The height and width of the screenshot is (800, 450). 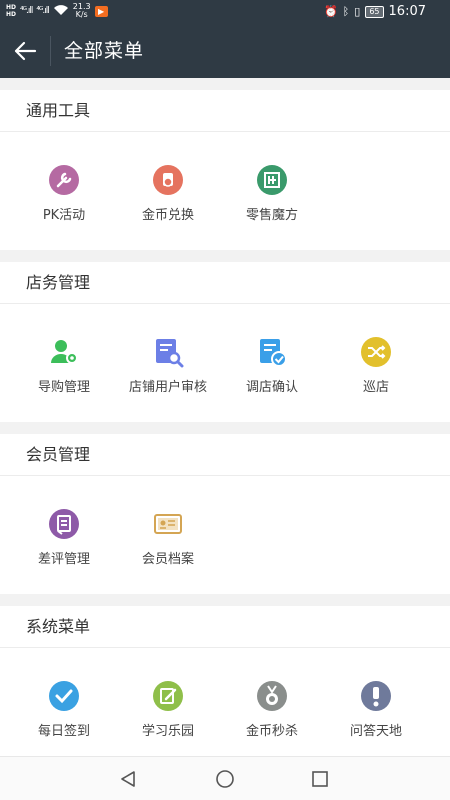 I want to click on menu-item-coin-flash-sale: 金币秒杀, so click(x=272, y=693).